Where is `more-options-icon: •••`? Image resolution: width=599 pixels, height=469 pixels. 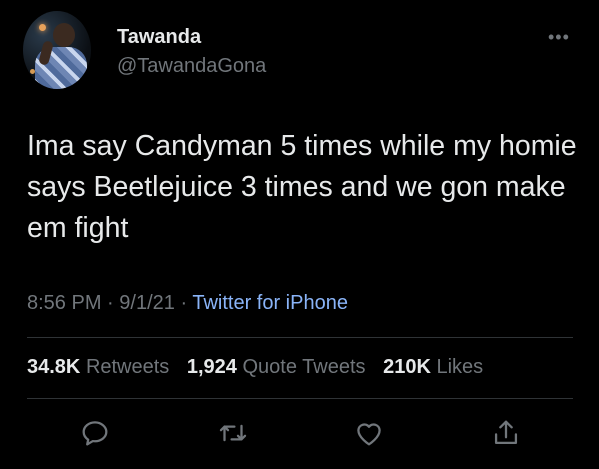 more-options-icon: ••• is located at coordinates (559, 37).